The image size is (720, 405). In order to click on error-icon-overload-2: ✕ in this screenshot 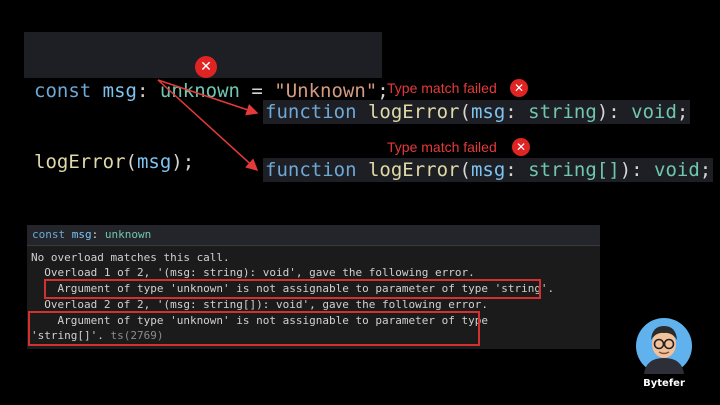, I will do `click(521, 147)`.